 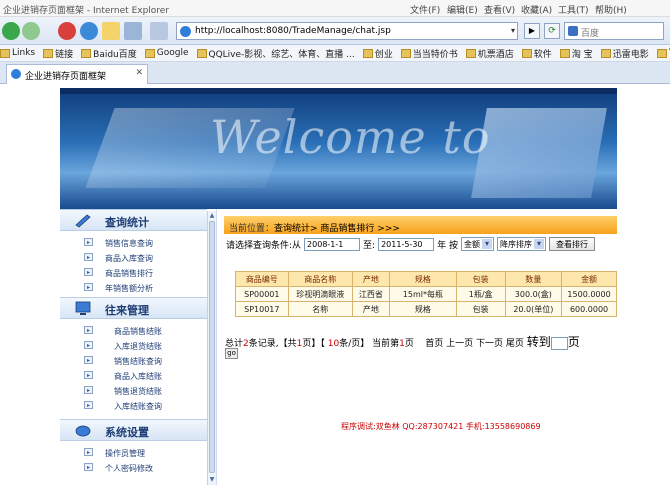 I want to click on favorite-link: 软件, so click(x=536, y=53).